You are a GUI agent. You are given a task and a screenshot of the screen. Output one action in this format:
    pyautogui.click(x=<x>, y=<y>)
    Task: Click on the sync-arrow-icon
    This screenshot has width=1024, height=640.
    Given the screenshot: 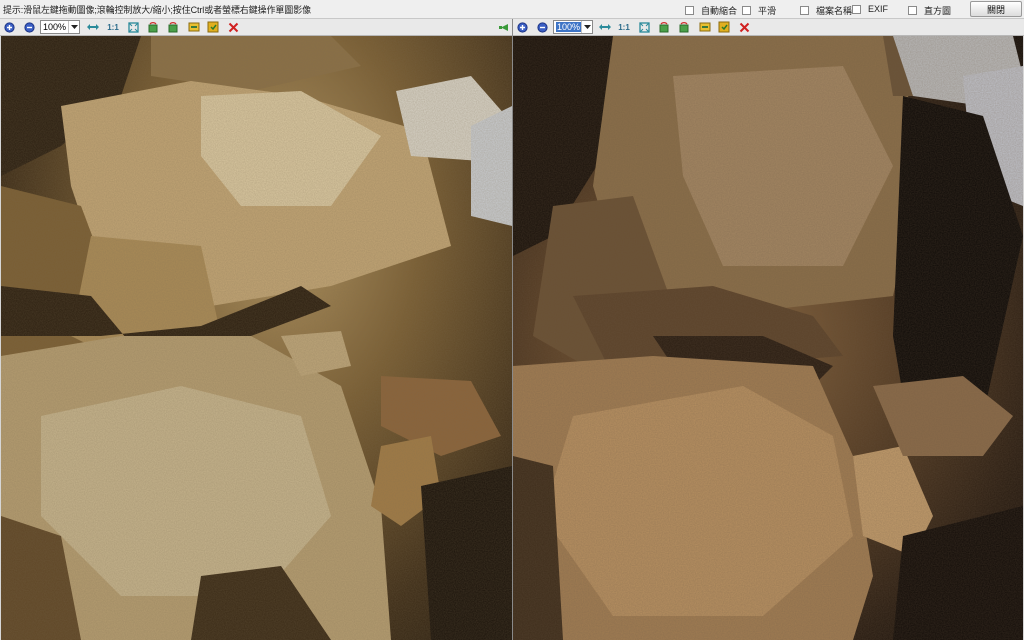 What is the action you would take?
    pyautogui.click(x=503, y=27)
    